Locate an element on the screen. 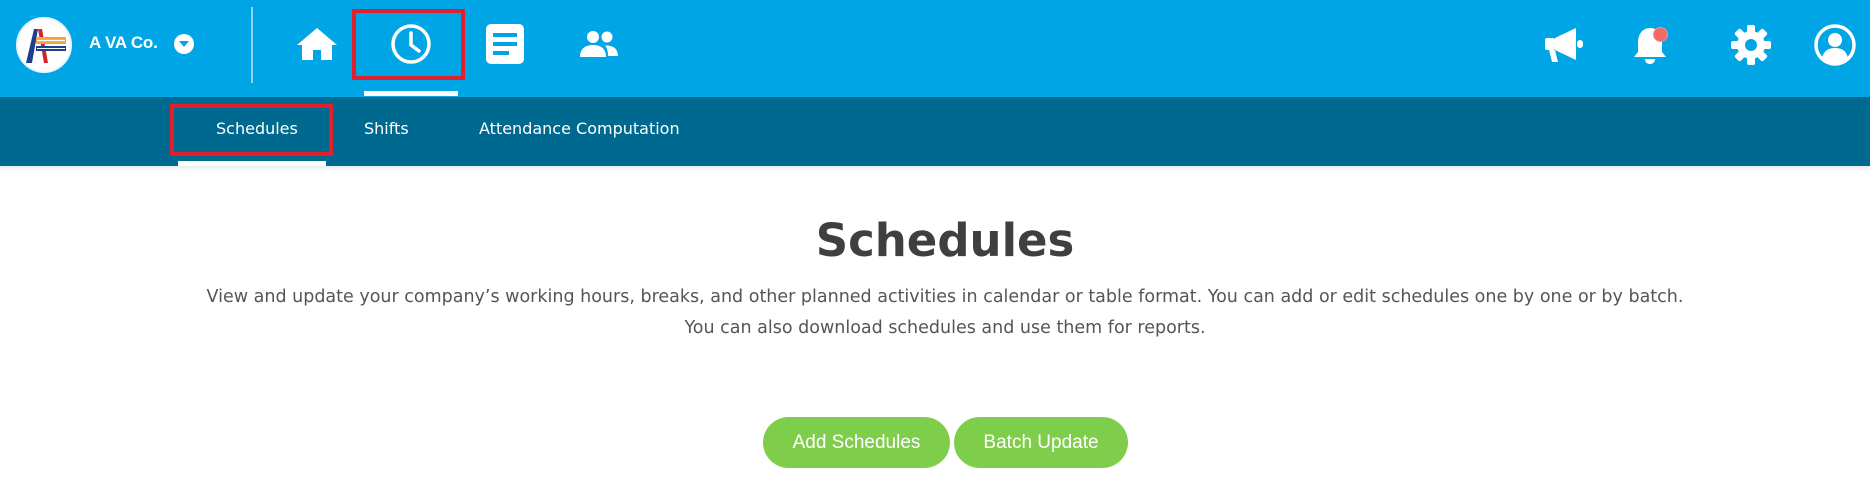  nav-people is located at coordinates (599, 44).